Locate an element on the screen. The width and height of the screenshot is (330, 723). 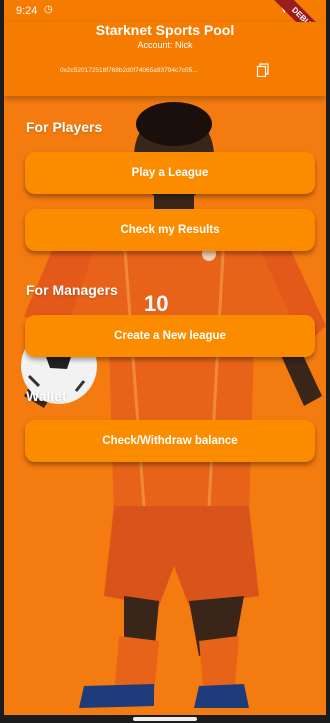
players-heading: For Players is located at coordinates (64, 127).